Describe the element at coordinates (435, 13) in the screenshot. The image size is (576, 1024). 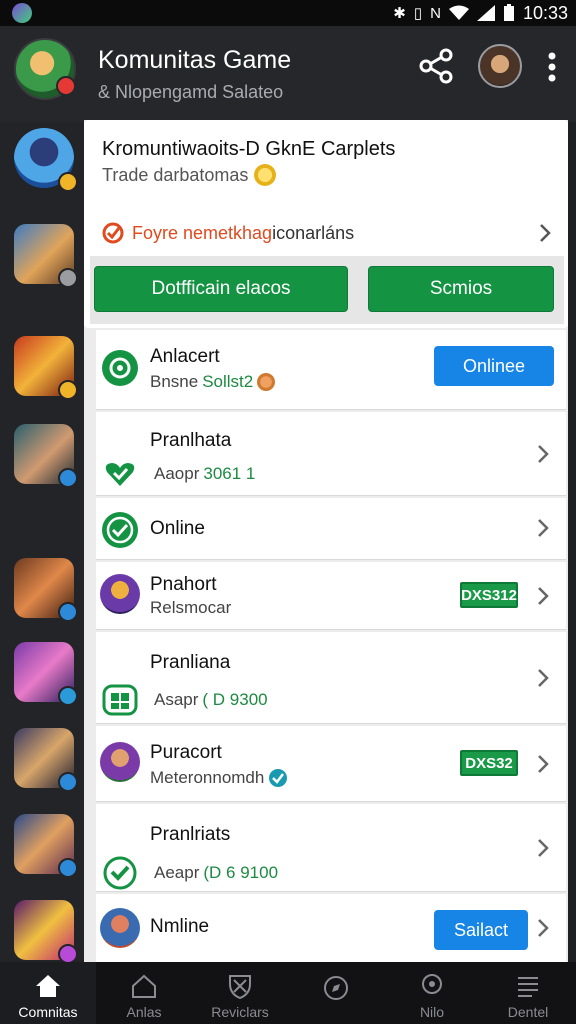
I see `nfc-icon: N` at that location.